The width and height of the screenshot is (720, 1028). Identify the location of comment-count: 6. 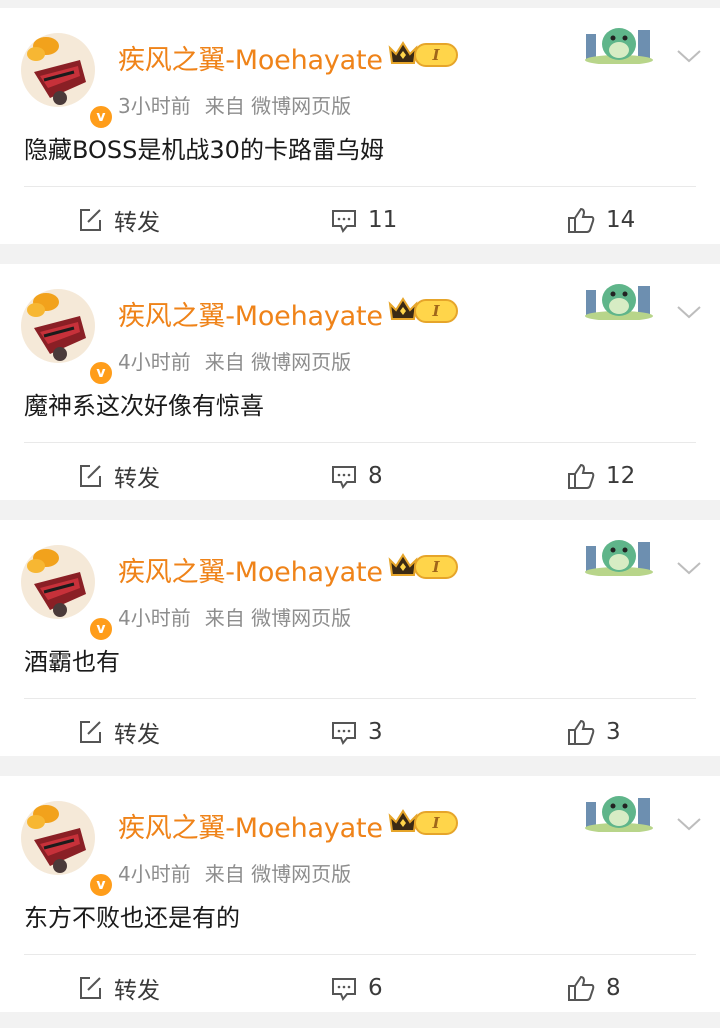
(375, 988).